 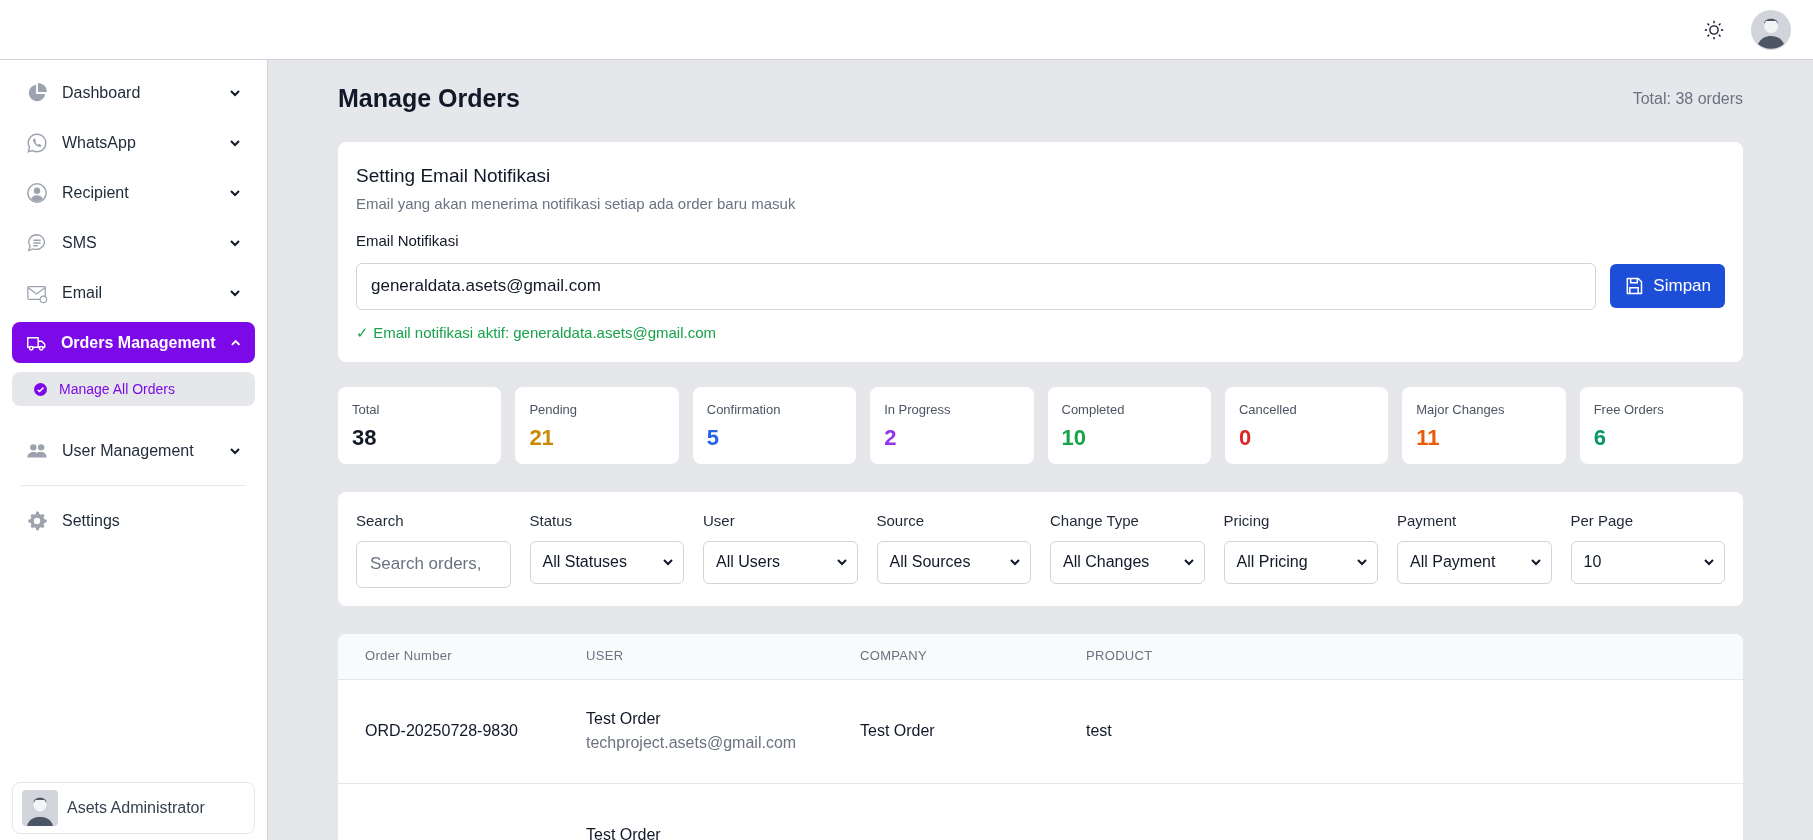 What do you see at coordinates (133, 142) in the screenshot?
I see `sidebar-item: WhatsApp` at bounding box center [133, 142].